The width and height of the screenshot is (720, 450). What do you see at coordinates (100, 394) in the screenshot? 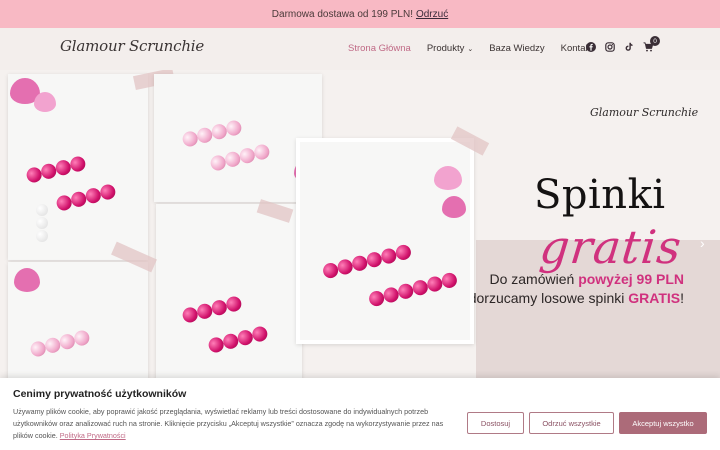
I see `cookie-title: Cenimy prywatność użytkowników` at bounding box center [100, 394].